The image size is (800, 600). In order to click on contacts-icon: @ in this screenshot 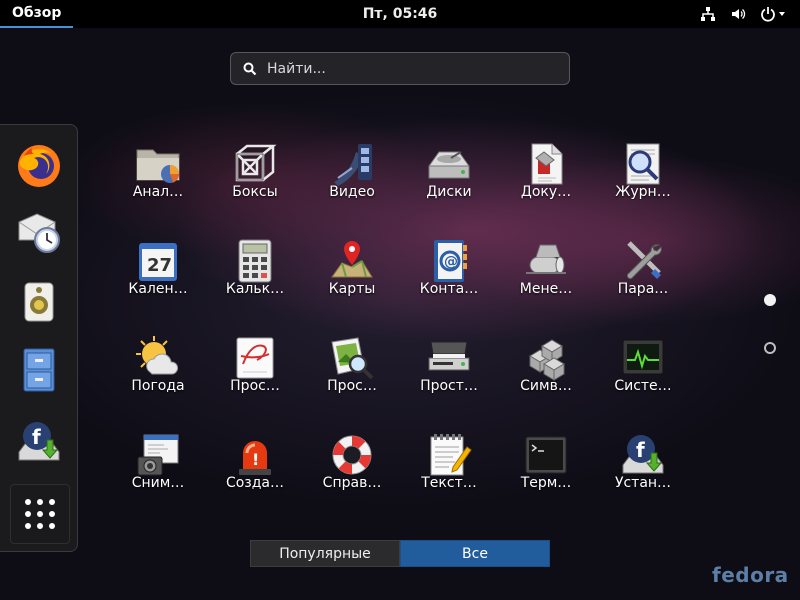, I will do `click(449, 261)`.